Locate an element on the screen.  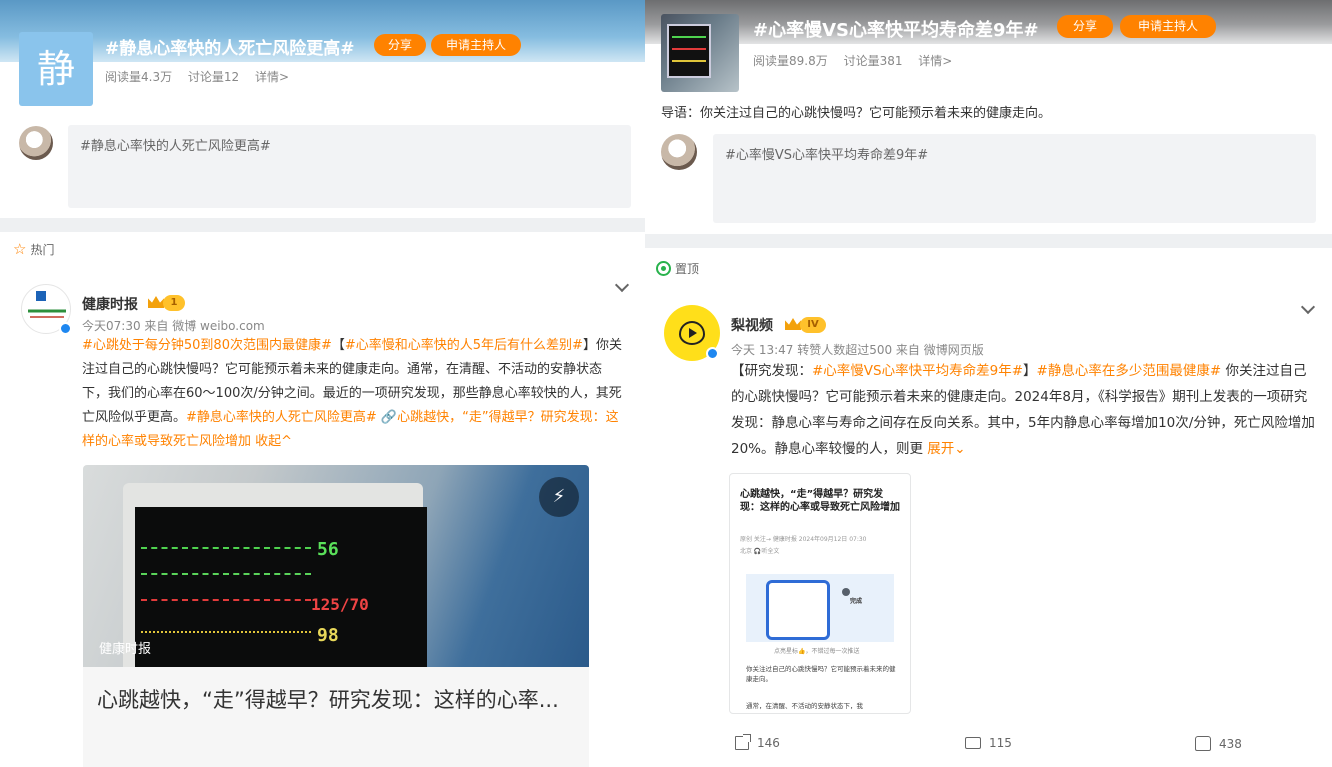
topic-stats: 阅读量89.8万 讨论量381 详情> is located at coordinates (858, 60).